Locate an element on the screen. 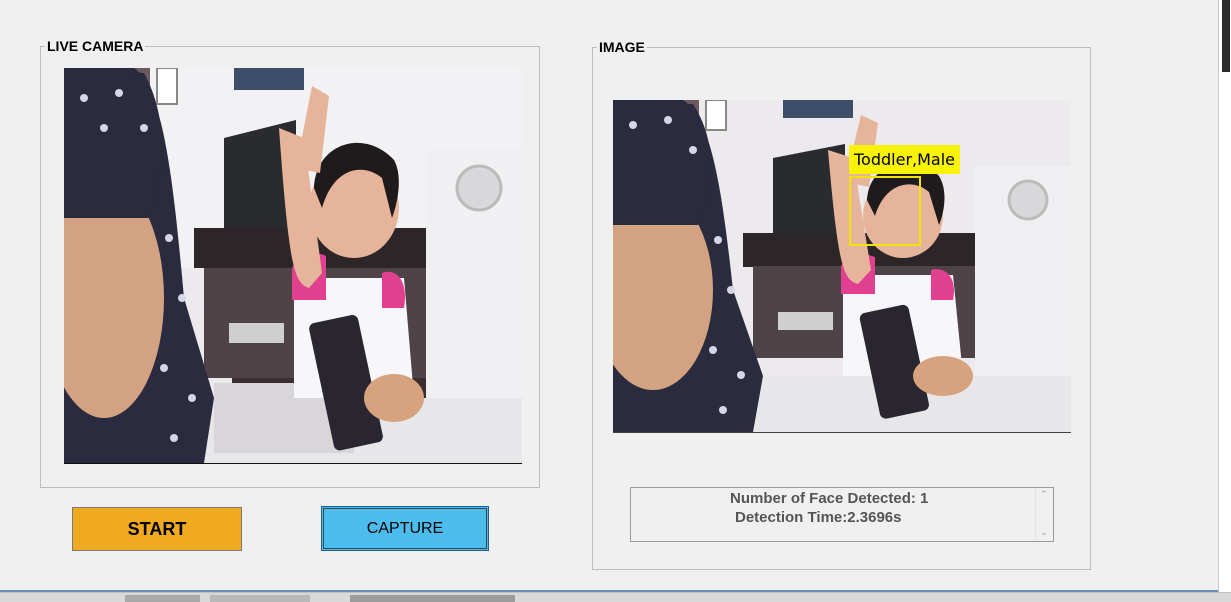  live-camera-title: LIVE CAMERA is located at coordinates (95, 46).